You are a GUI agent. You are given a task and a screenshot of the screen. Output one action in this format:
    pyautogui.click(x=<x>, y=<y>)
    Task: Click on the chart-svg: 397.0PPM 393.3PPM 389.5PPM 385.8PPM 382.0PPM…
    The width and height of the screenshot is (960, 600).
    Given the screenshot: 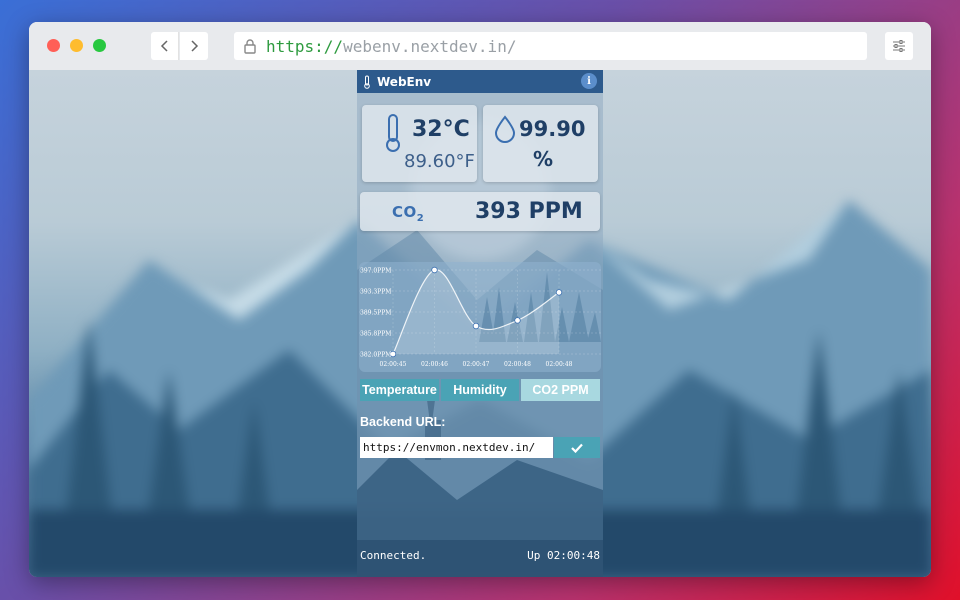 What is the action you would take?
    pyautogui.click(x=480, y=317)
    